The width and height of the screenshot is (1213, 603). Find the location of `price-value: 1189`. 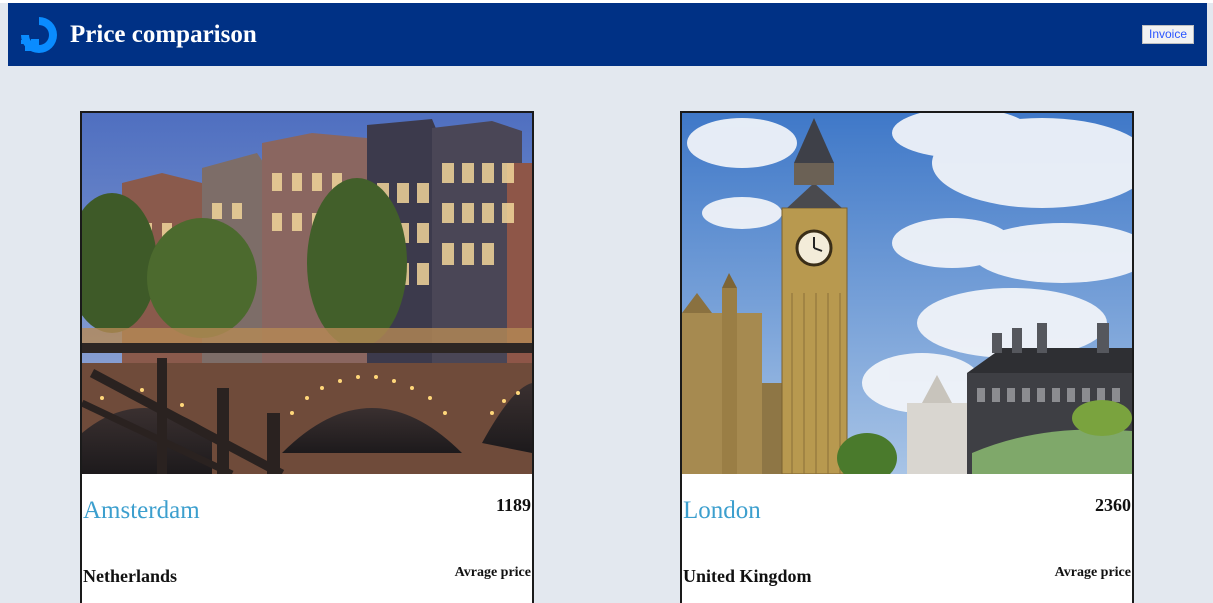

price-value: 1189 is located at coordinates (513, 505).